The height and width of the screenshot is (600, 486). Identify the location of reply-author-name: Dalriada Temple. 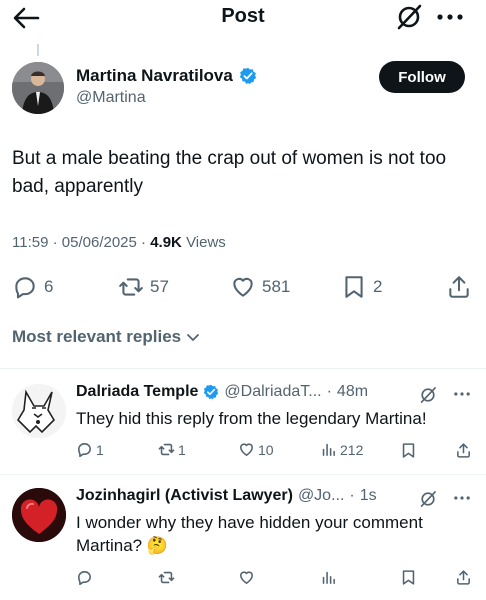
(137, 392).